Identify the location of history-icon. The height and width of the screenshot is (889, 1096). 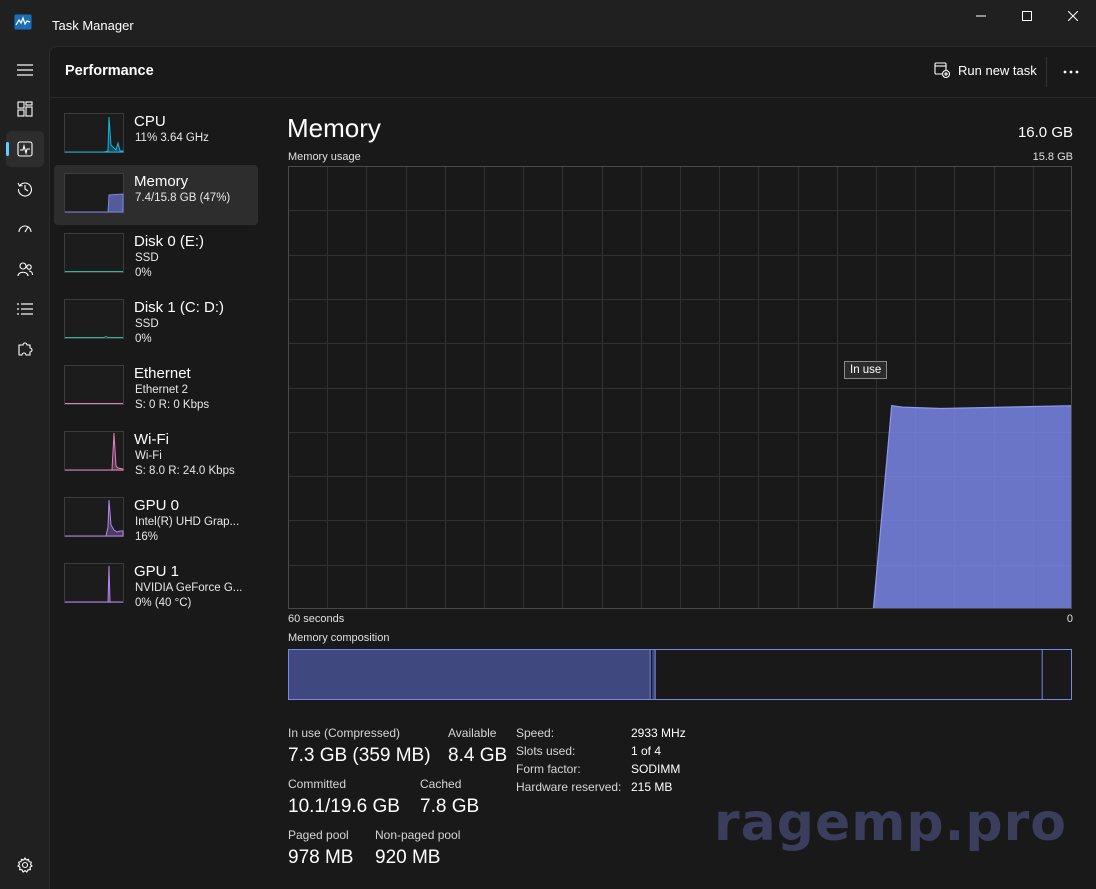
(25, 189).